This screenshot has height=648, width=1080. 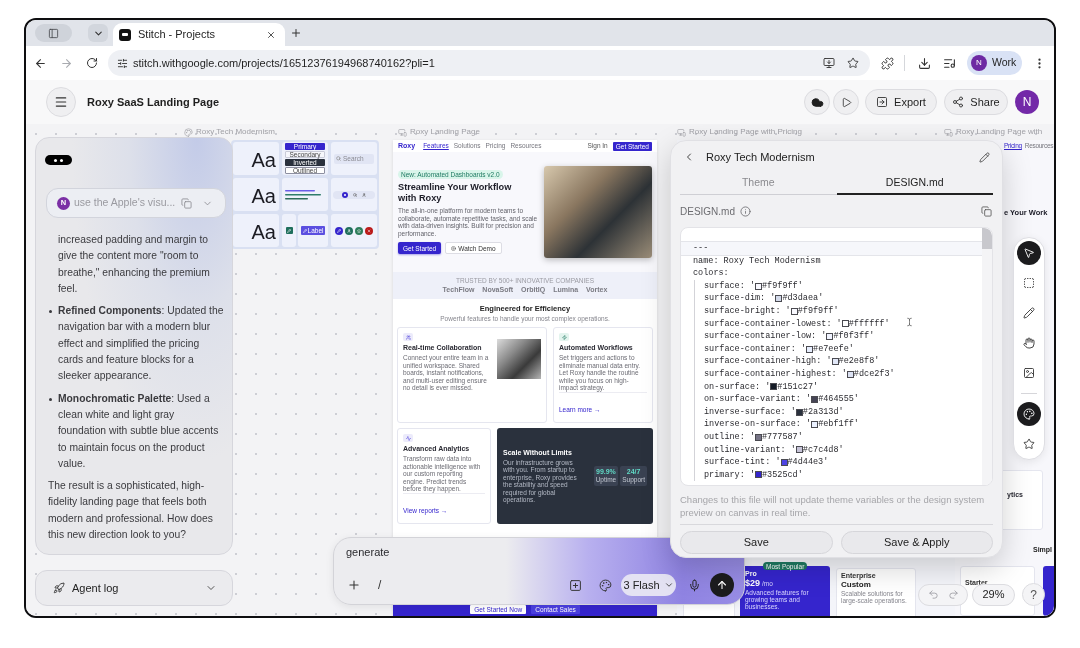 What do you see at coordinates (122, 63) in the screenshot?
I see `site-info-button` at bounding box center [122, 63].